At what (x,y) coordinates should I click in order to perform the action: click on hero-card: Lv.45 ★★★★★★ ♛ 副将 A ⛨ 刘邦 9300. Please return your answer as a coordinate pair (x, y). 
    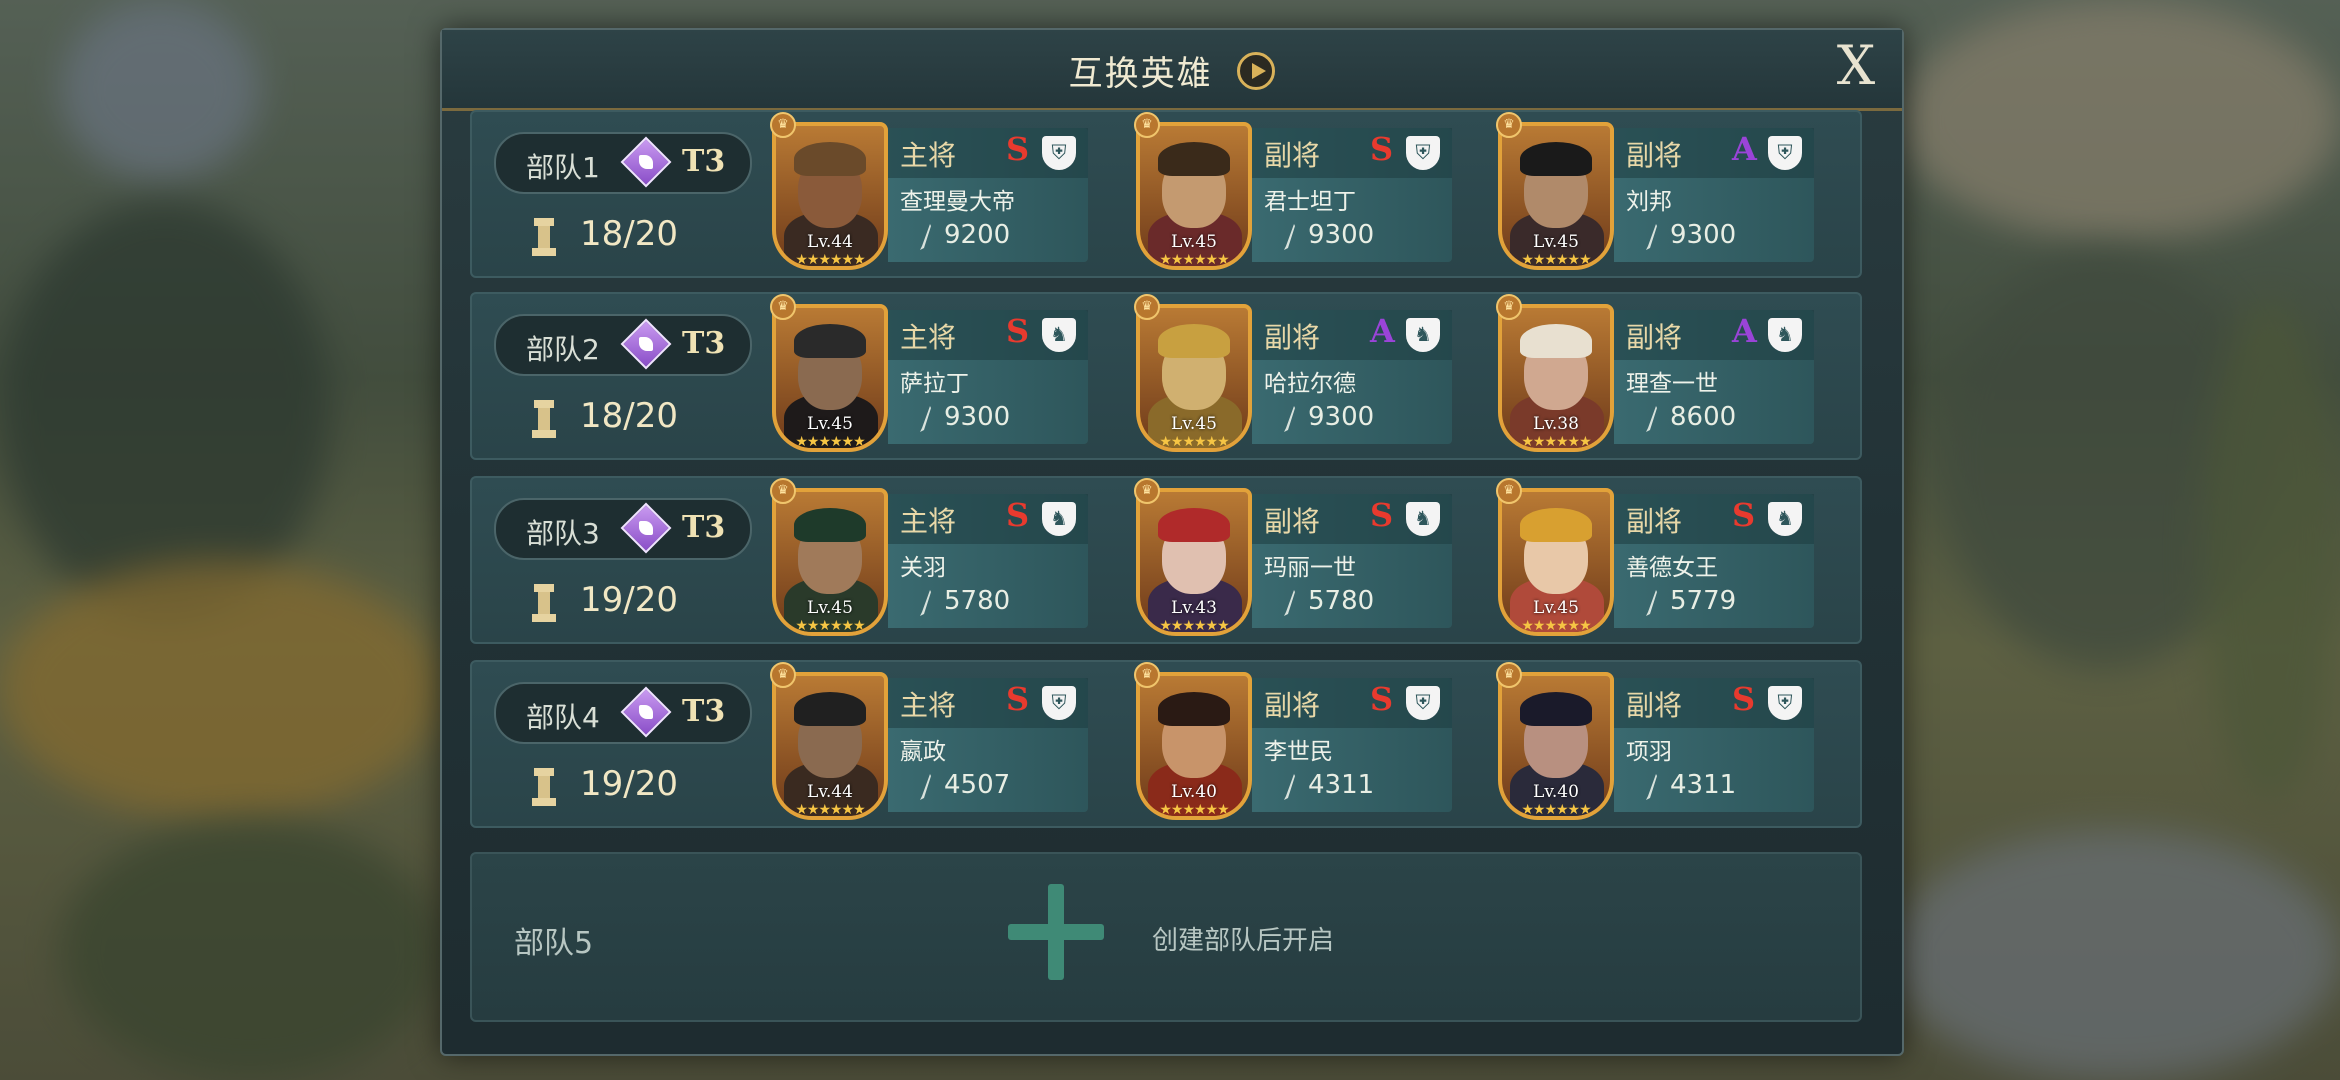
    Looking at the image, I should click on (1657, 193).